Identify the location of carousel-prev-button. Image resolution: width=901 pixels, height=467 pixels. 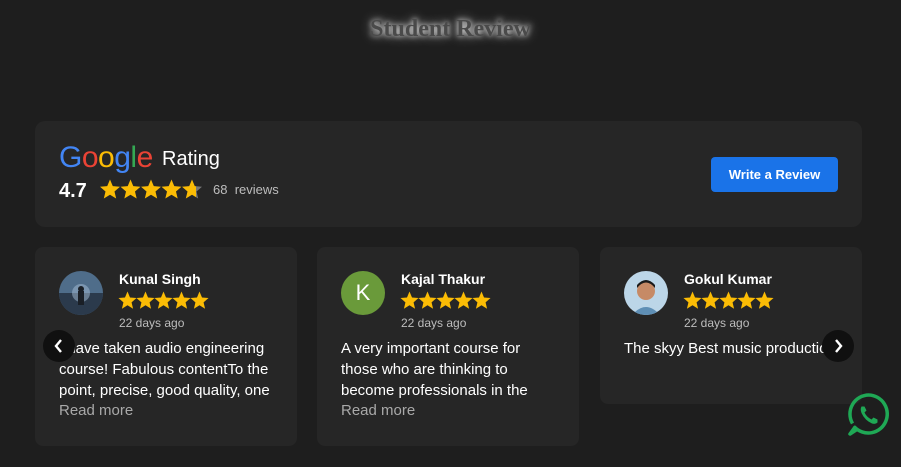
(59, 346).